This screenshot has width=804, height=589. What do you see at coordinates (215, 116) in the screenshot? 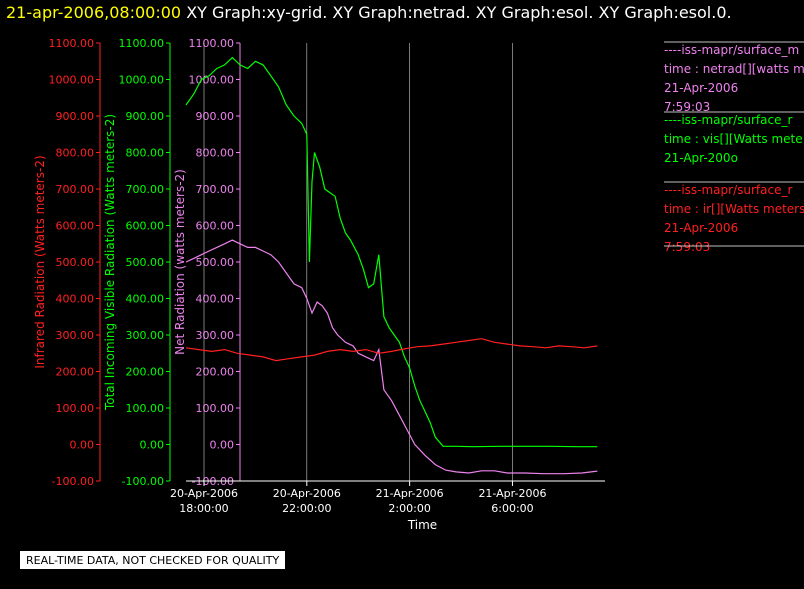
I see `y-tick-label-net: 900.00` at bounding box center [215, 116].